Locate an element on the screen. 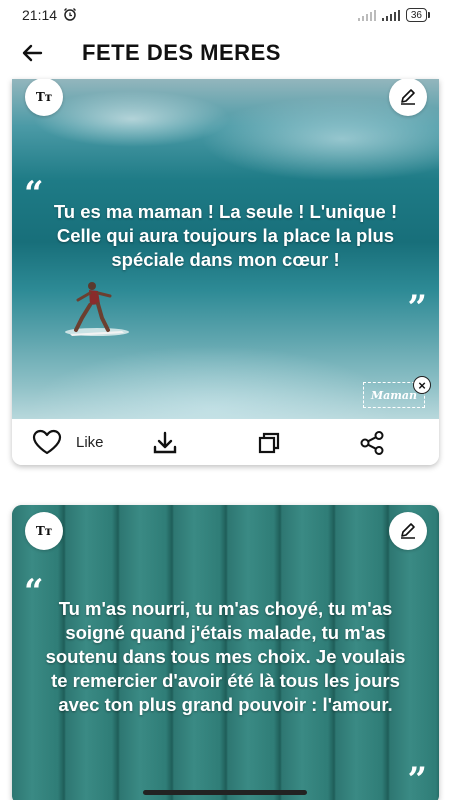  download-icon is located at coordinates (165, 442).